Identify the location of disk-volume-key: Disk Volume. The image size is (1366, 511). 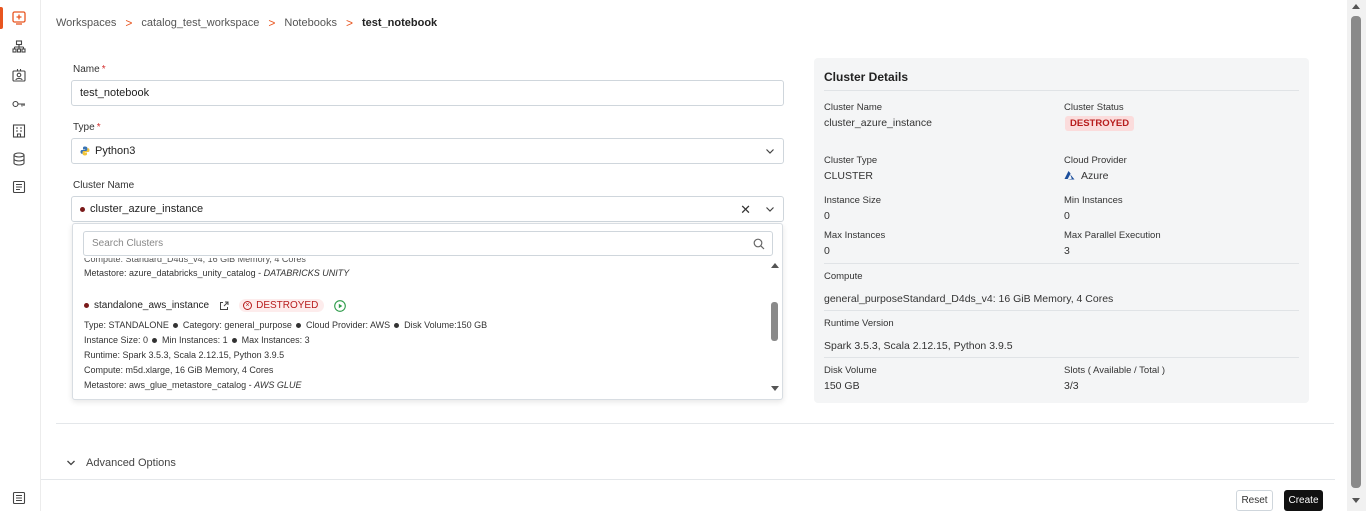
(850, 370).